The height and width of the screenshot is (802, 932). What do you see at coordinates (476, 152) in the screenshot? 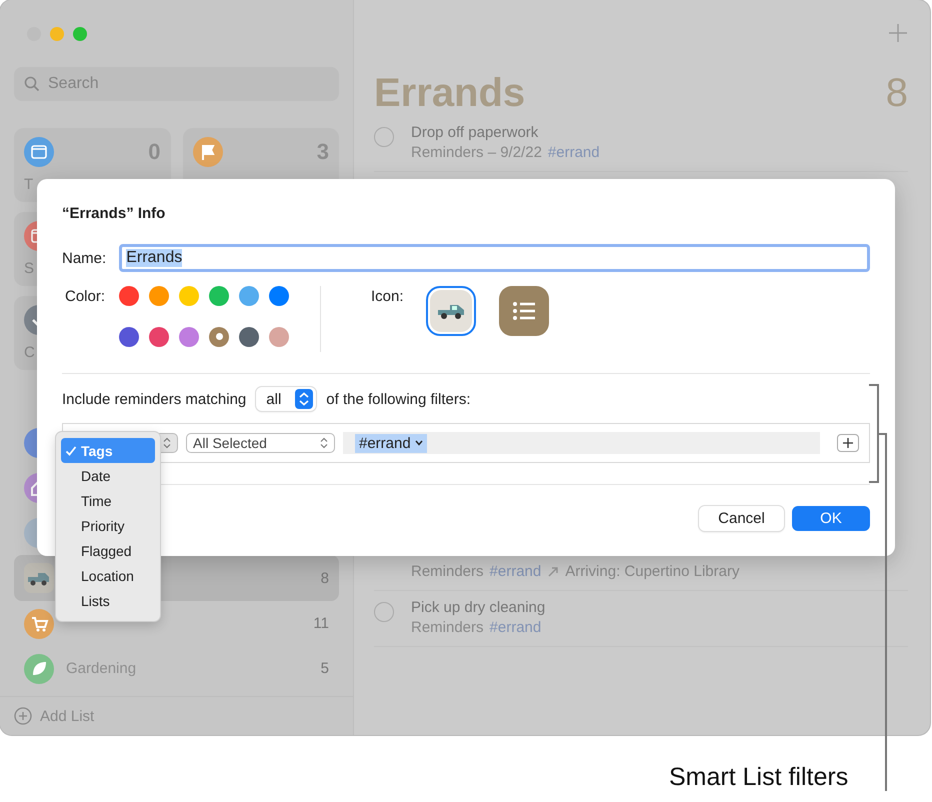
I see `reminder-list-name: Reminders – 9/2/22` at bounding box center [476, 152].